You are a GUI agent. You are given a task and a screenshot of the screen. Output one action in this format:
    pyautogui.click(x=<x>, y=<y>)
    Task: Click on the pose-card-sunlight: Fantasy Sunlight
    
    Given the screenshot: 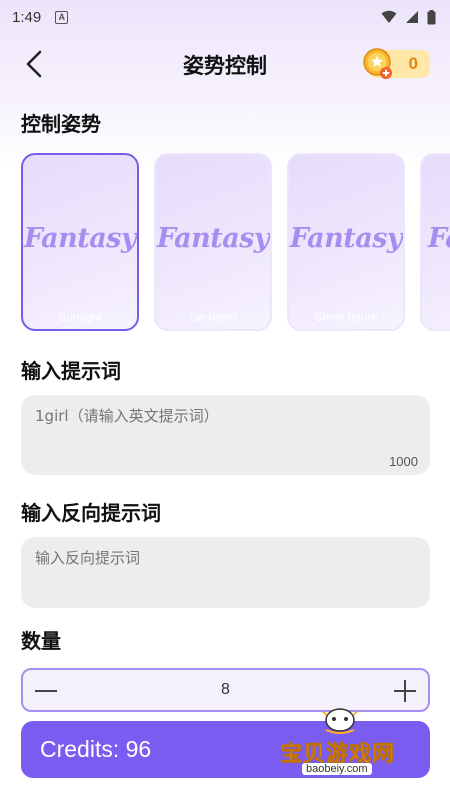 What is the action you would take?
    pyautogui.click(x=80, y=242)
    